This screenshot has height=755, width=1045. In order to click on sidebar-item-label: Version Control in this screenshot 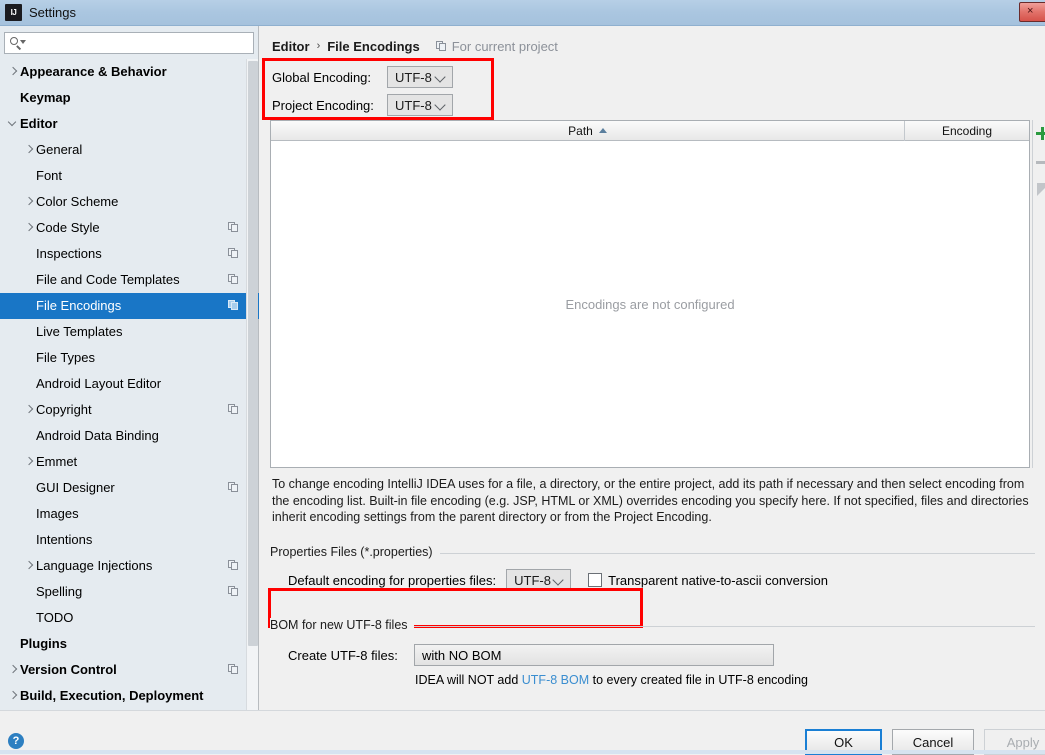, I will do `click(68, 669)`.